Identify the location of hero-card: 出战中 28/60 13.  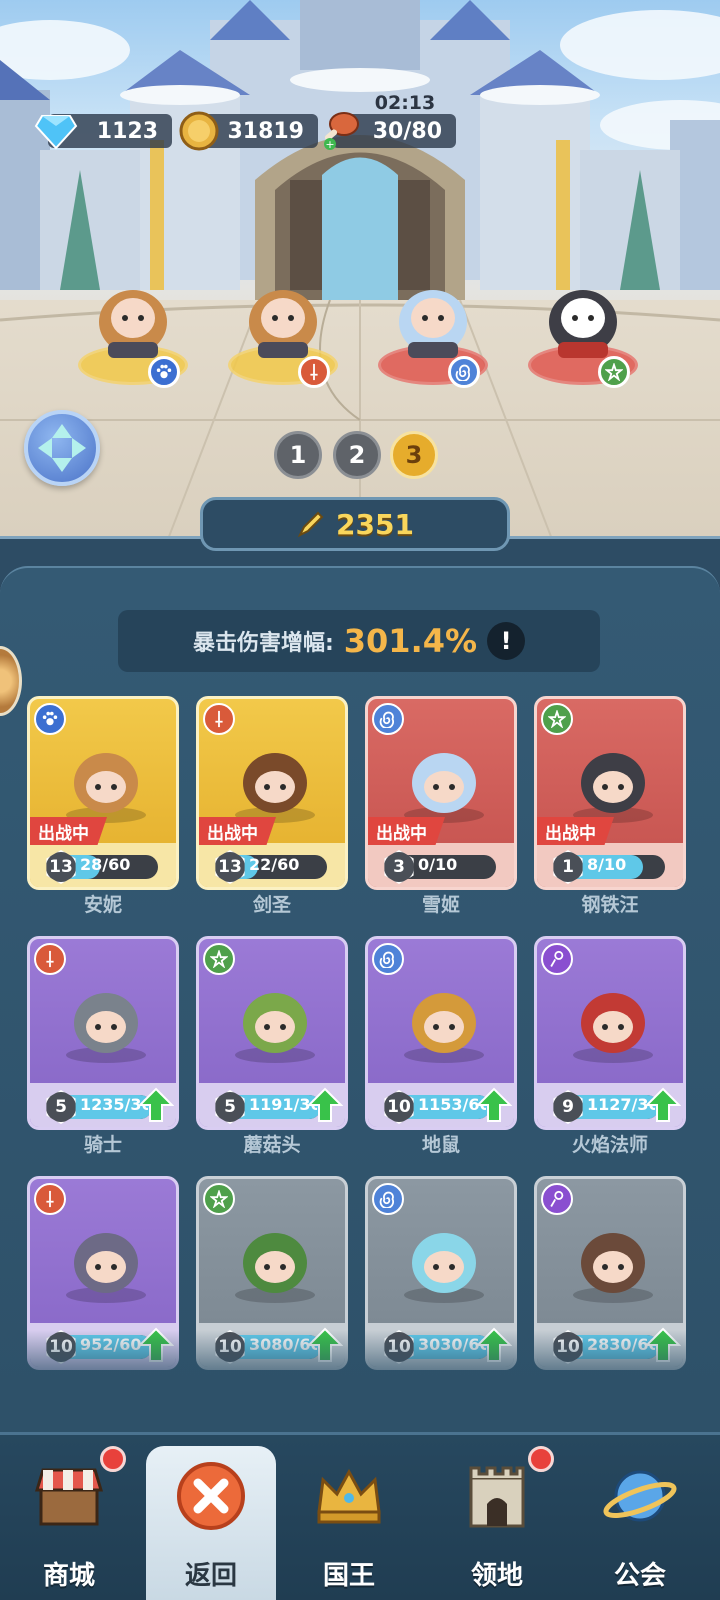
(103, 793).